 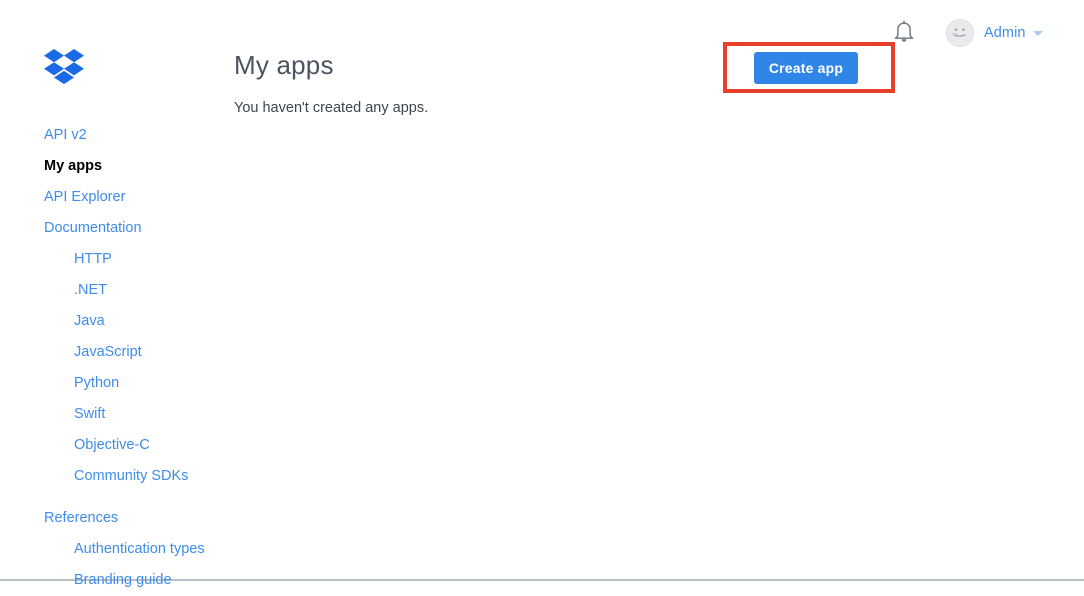 What do you see at coordinates (117, 476) in the screenshot?
I see `sidebar-item-community-sdks: Community SDKs` at bounding box center [117, 476].